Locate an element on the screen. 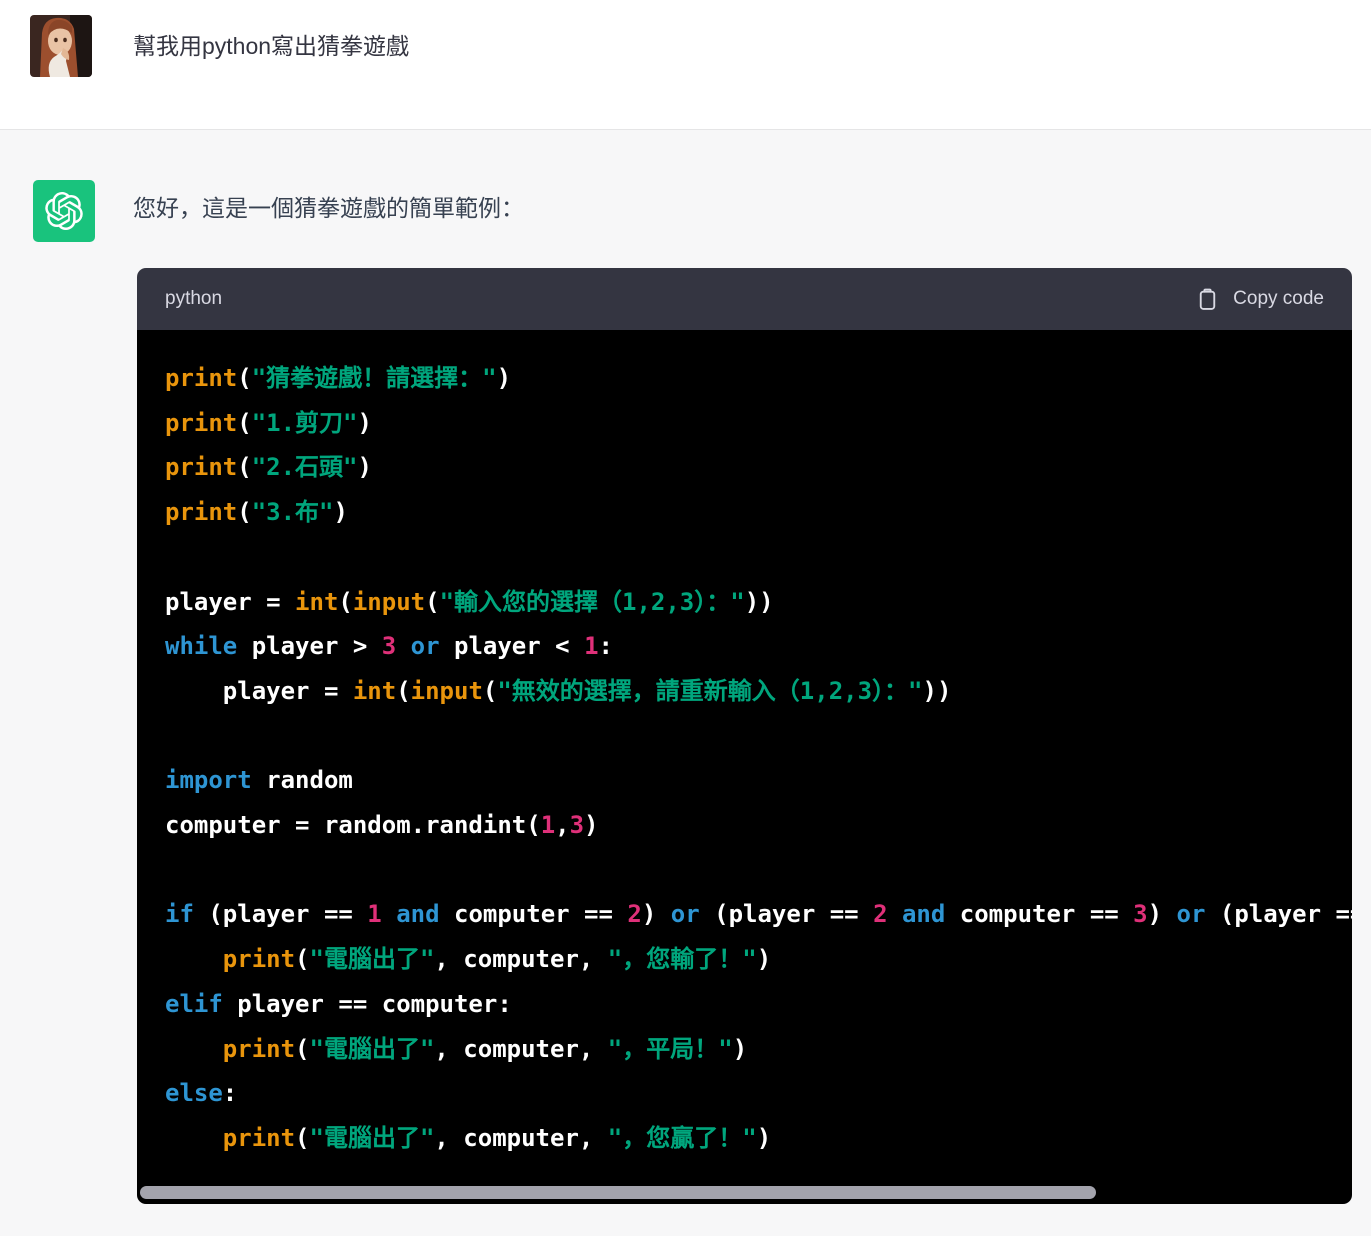 This screenshot has width=1371, height=1236. code-line: while player > 3 or player < 1: is located at coordinates (389, 646).